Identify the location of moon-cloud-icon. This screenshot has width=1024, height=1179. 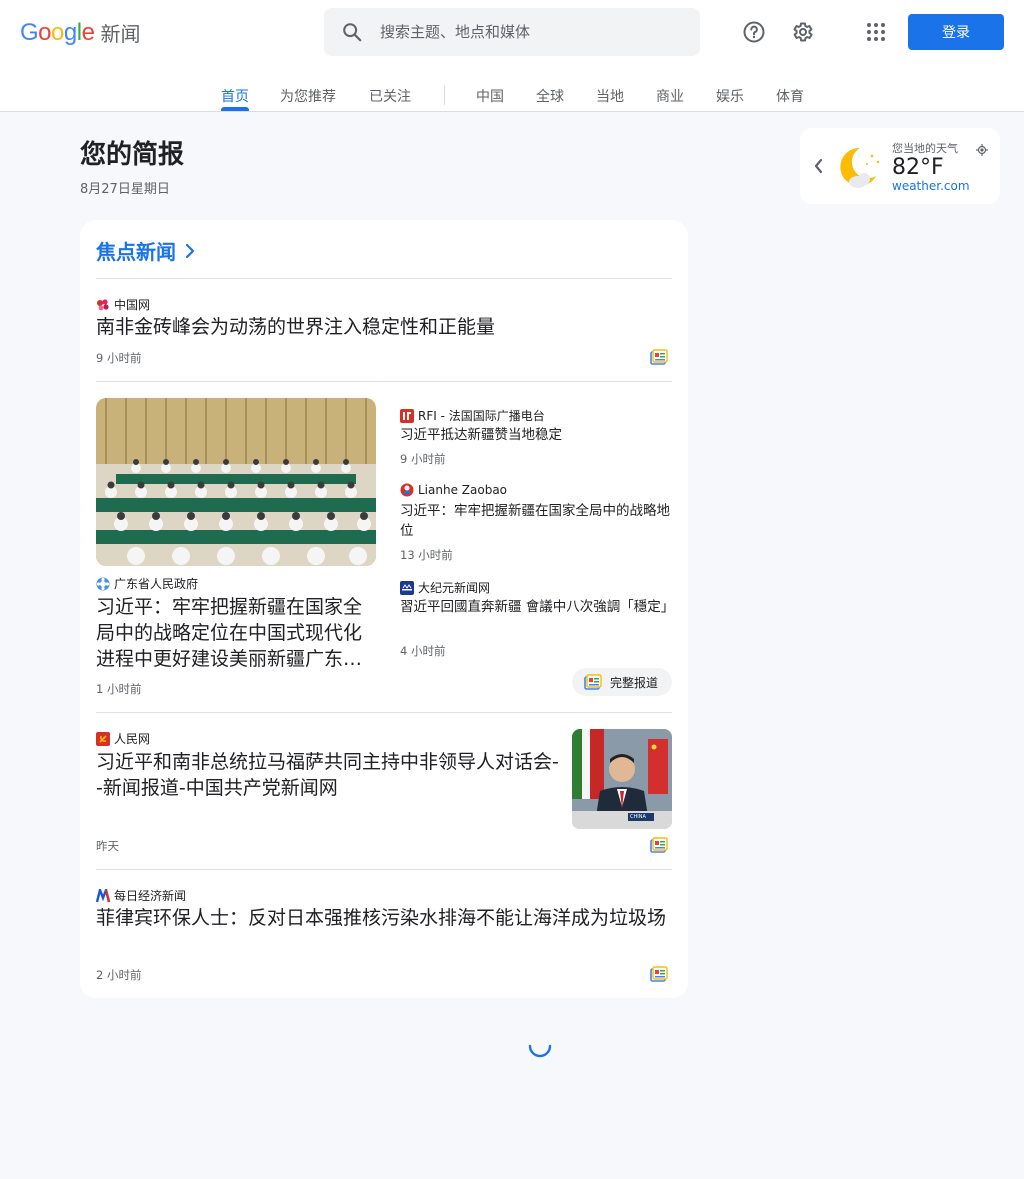
(859, 169).